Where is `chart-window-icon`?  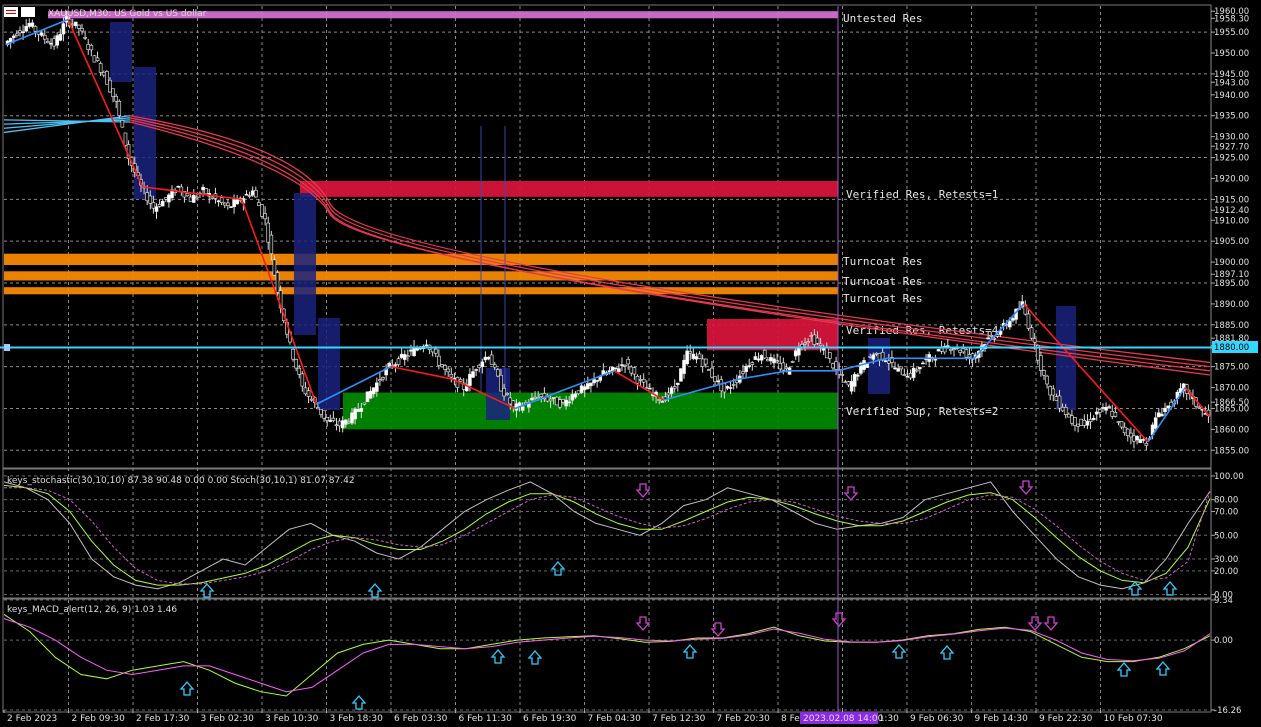 chart-window-icon is located at coordinates (11, 12).